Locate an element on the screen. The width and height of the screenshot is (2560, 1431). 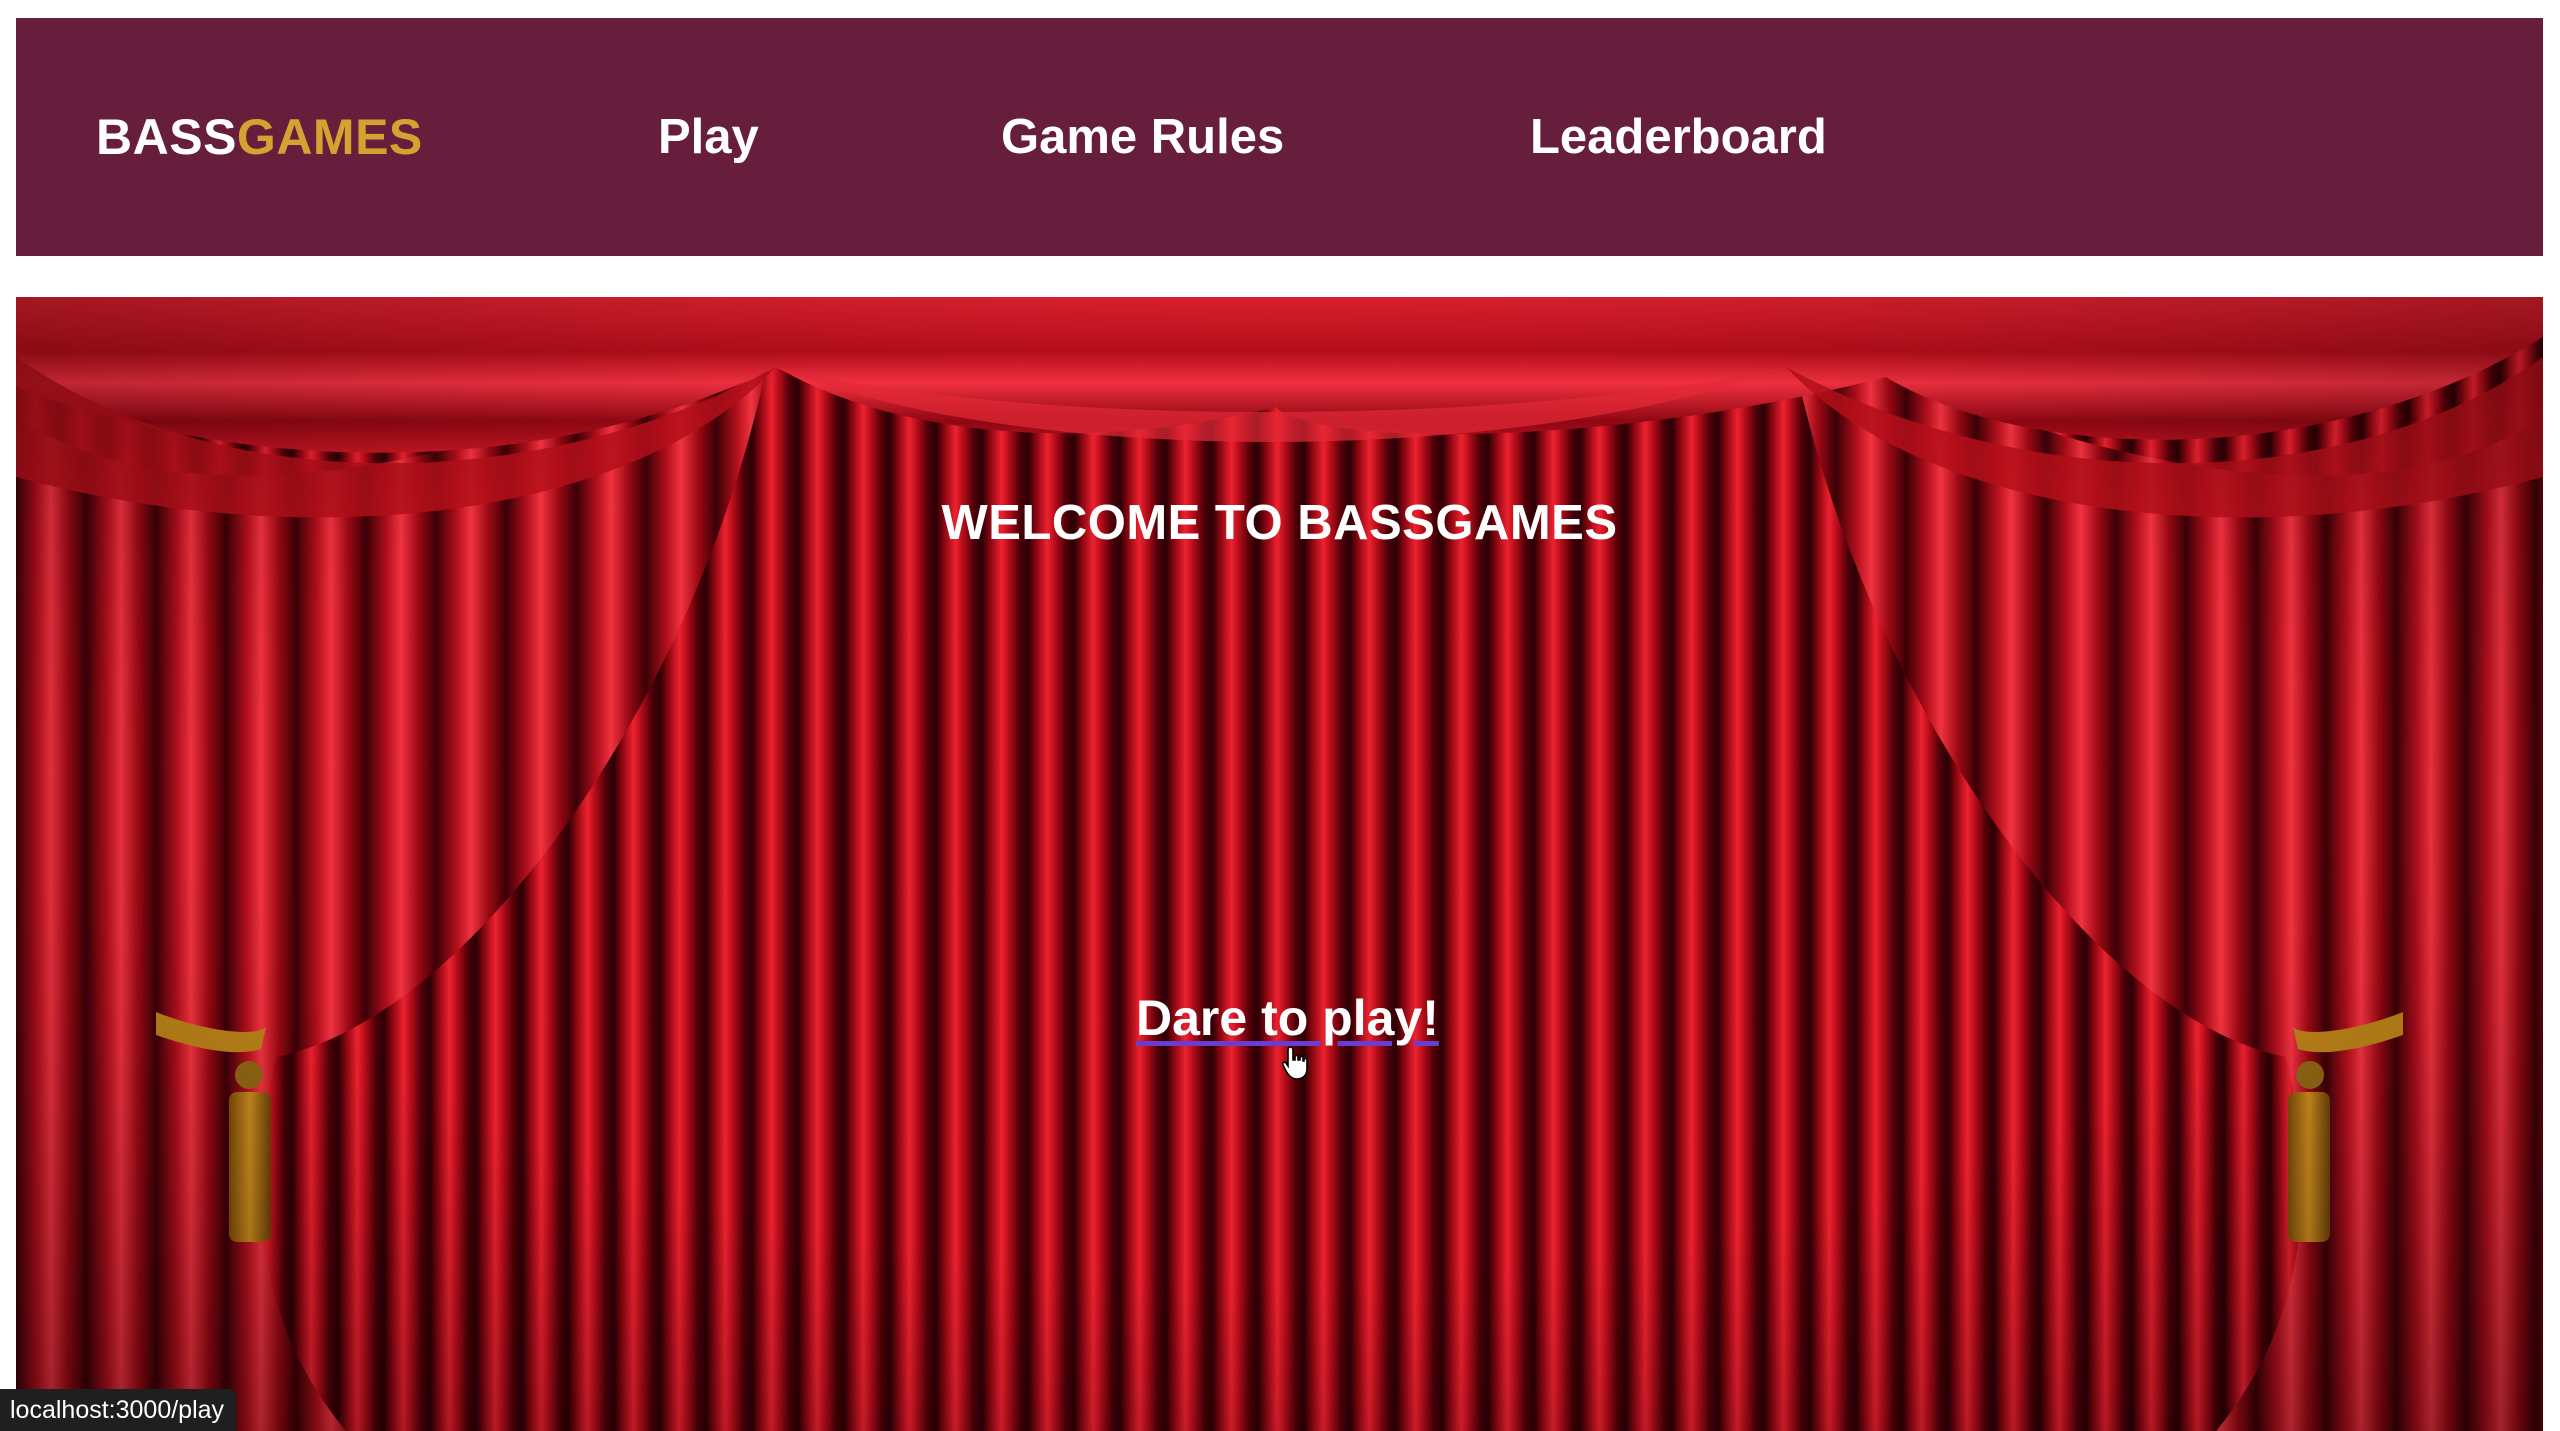
brand-logo: BASSGAMES is located at coordinates (259, 137).